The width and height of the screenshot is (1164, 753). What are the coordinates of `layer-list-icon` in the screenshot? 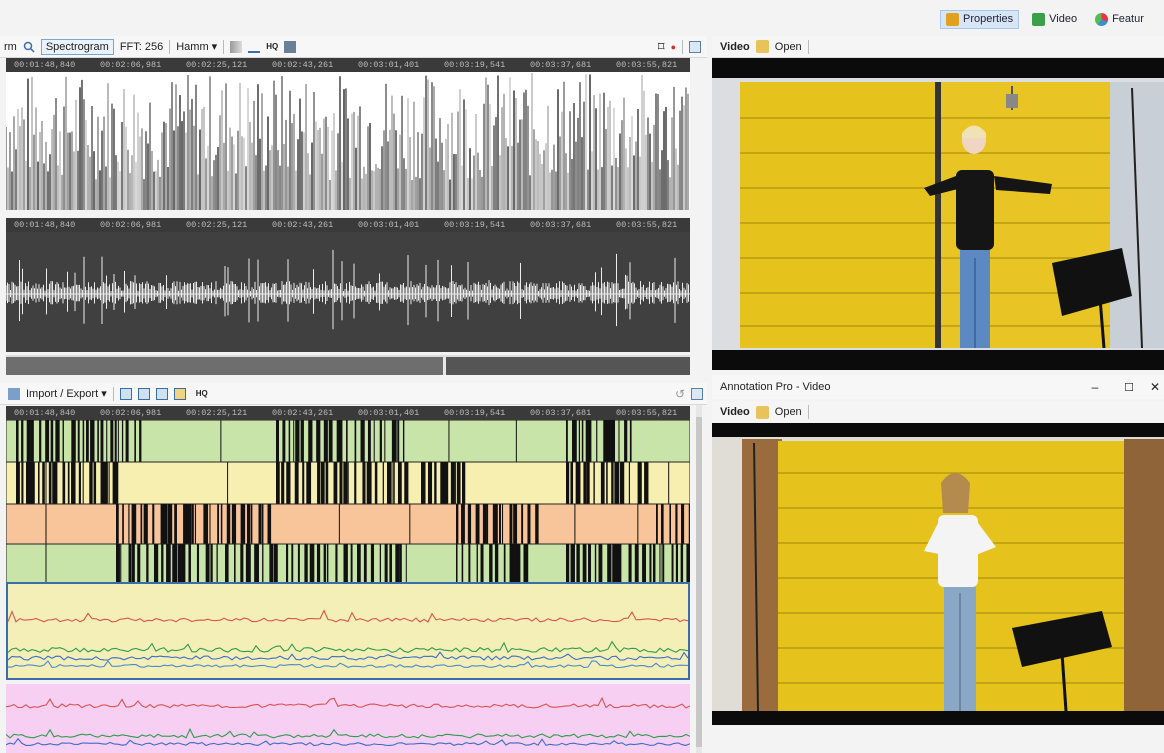 It's located at (125, 393).